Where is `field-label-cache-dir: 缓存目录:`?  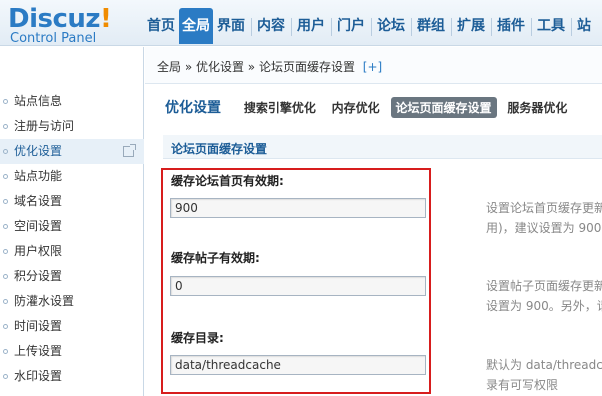 field-label-cache-dir: 缓存目录: is located at coordinates (197, 338).